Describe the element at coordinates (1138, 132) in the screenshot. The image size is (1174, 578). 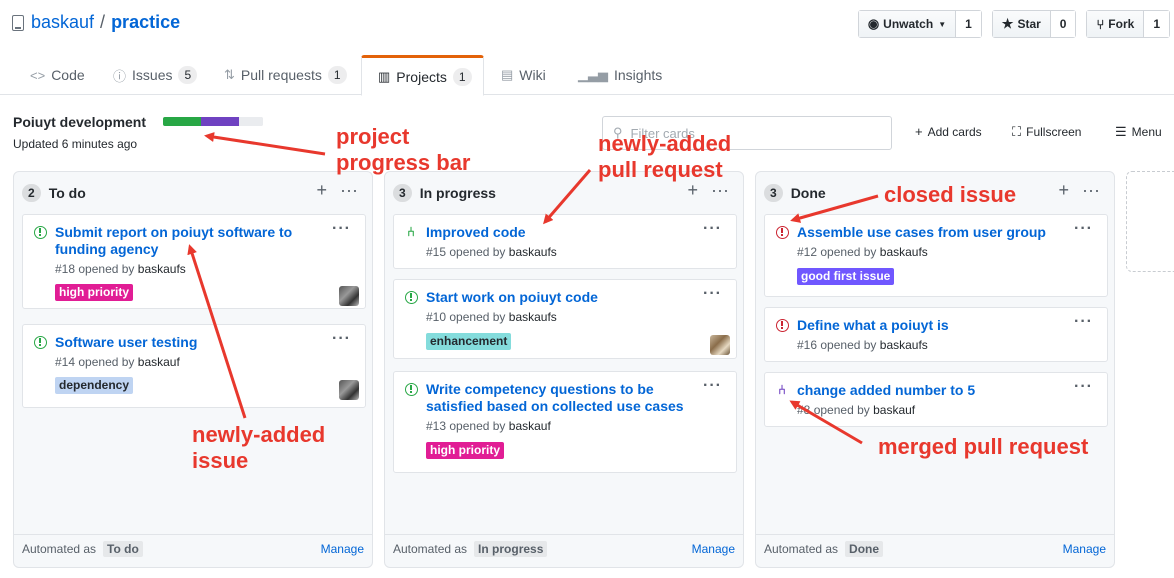
I see `menu-button: ☰ Menu` at that location.